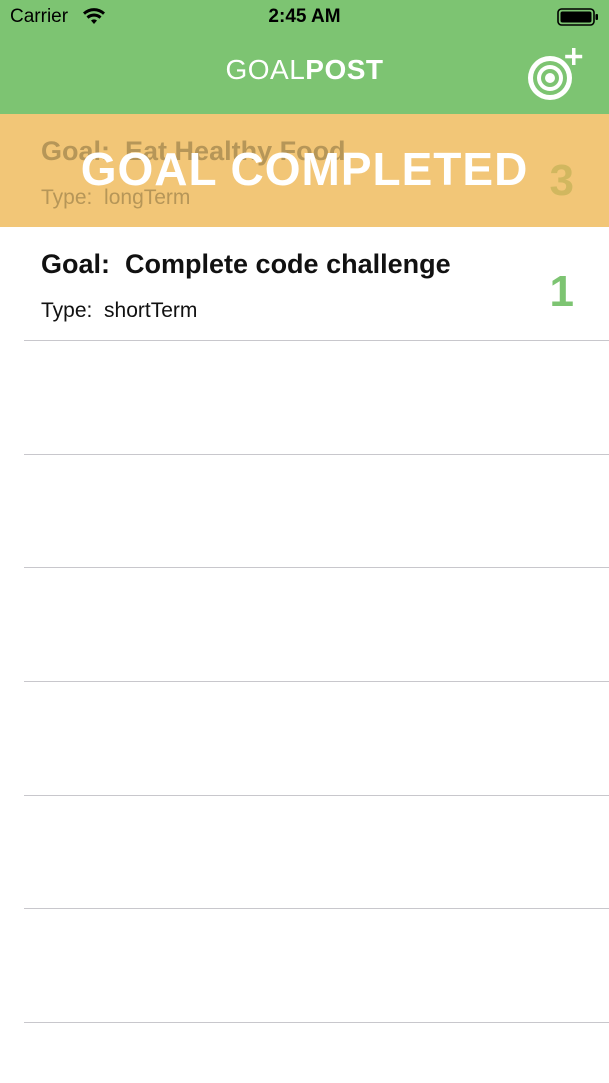 Image resolution: width=609 pixels, height=1083 pixels. I want to click on status-time: 2:45 AM, so click(304, 16).